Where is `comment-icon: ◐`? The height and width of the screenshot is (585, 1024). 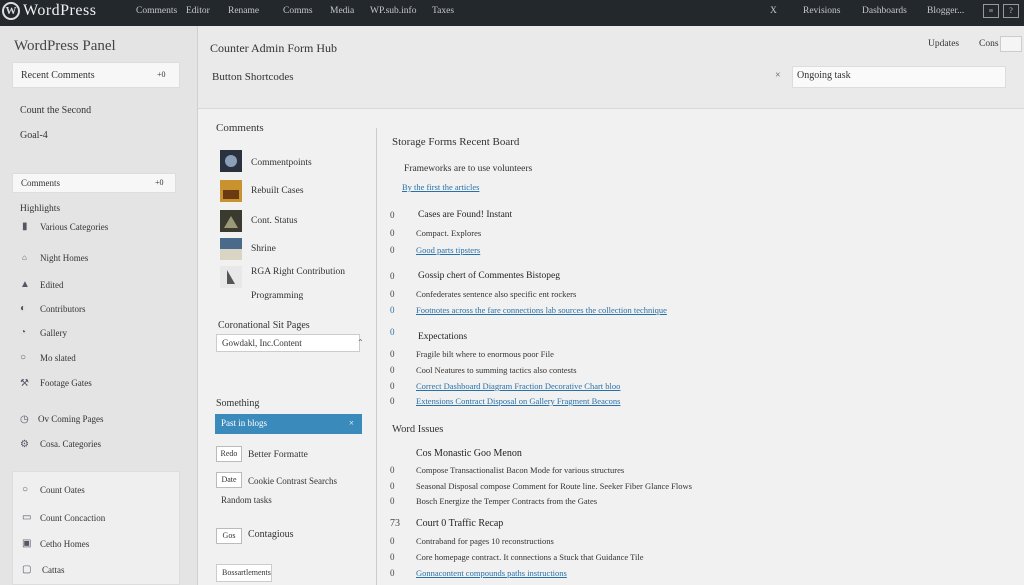
comment-icon: ◐ is located at coordinates (23, 308).